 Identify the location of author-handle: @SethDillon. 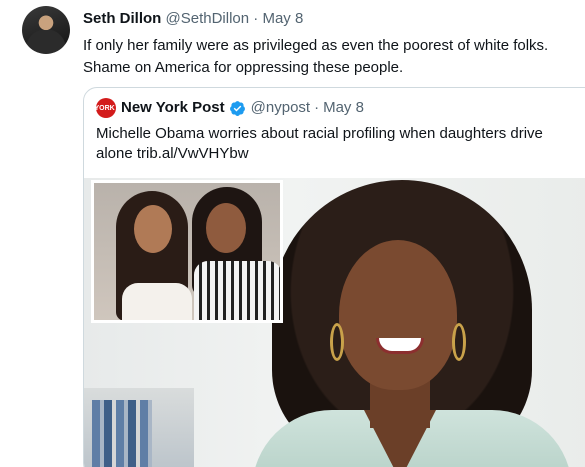
(208, 18).